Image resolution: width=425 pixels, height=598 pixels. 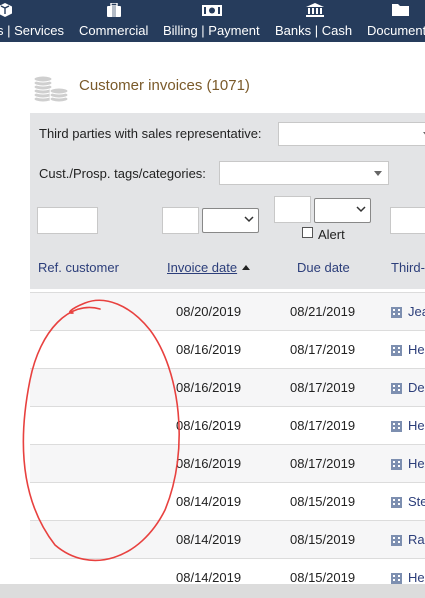 I want to click on table-row: 08/14/2019 08/15/2019 Ste, so click(x=227, y=501).